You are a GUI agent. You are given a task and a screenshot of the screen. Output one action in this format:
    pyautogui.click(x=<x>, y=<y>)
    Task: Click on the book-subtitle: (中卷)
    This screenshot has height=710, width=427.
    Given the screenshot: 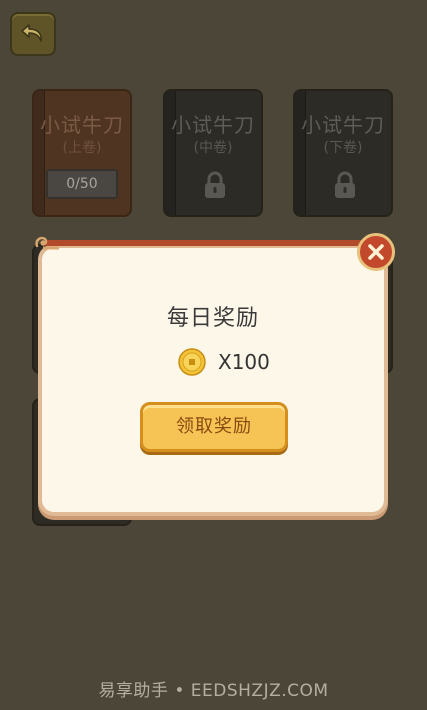 What is the action you would take?
    pyautogui.click(x=213, y=148)
    